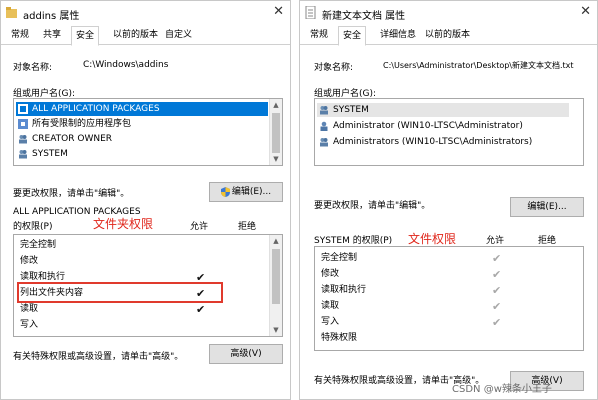 The image size is (598, 400). What do you see at coordinates (339, 338) in the screenshot?
I see `perm-row: 特殊权限` at bounding box center [339, 338].